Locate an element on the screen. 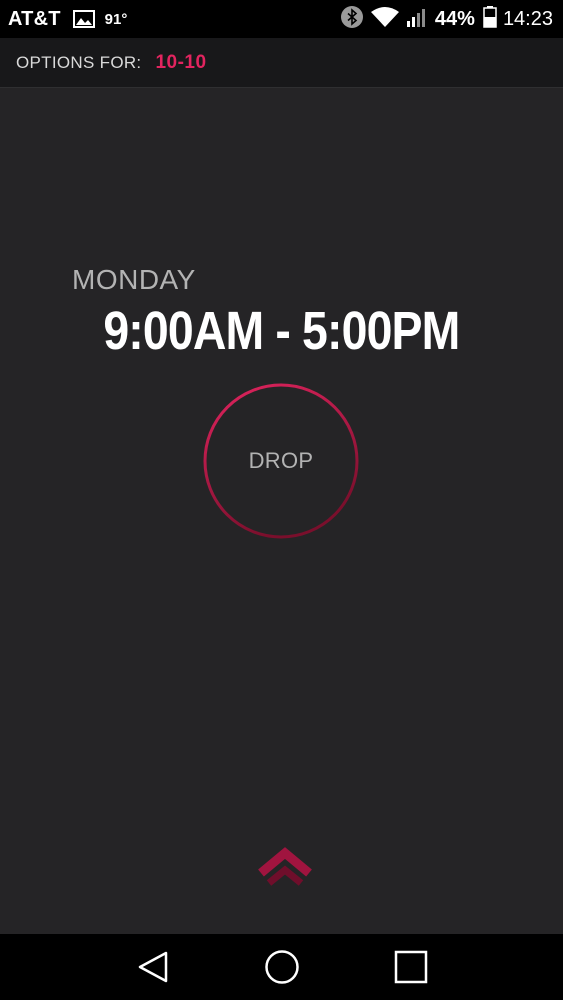 This screenshot has height=1000, width=563. recents-icon is located at coordinates (410, 967).